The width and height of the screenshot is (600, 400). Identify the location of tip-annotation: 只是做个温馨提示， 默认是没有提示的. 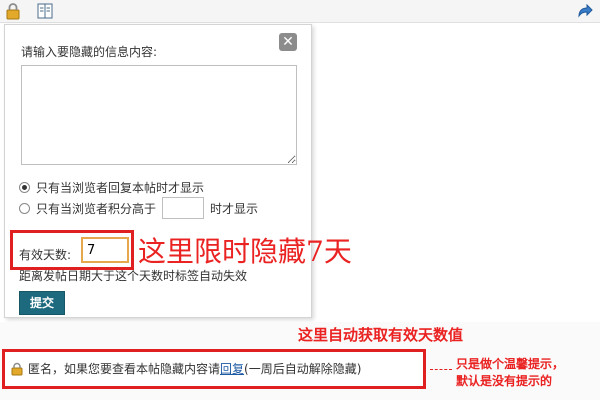
(510, 373).